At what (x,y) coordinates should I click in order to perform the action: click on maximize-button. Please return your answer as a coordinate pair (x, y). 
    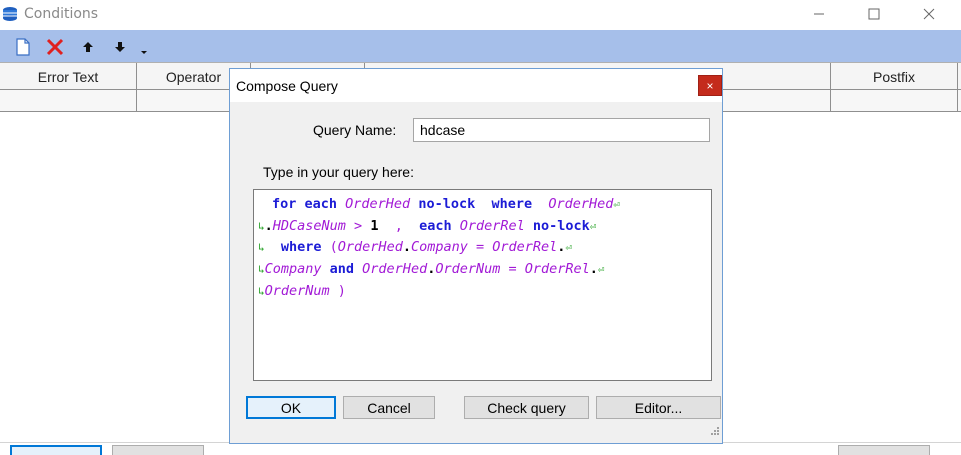
    Looking at the image, I should click on (874, 14).